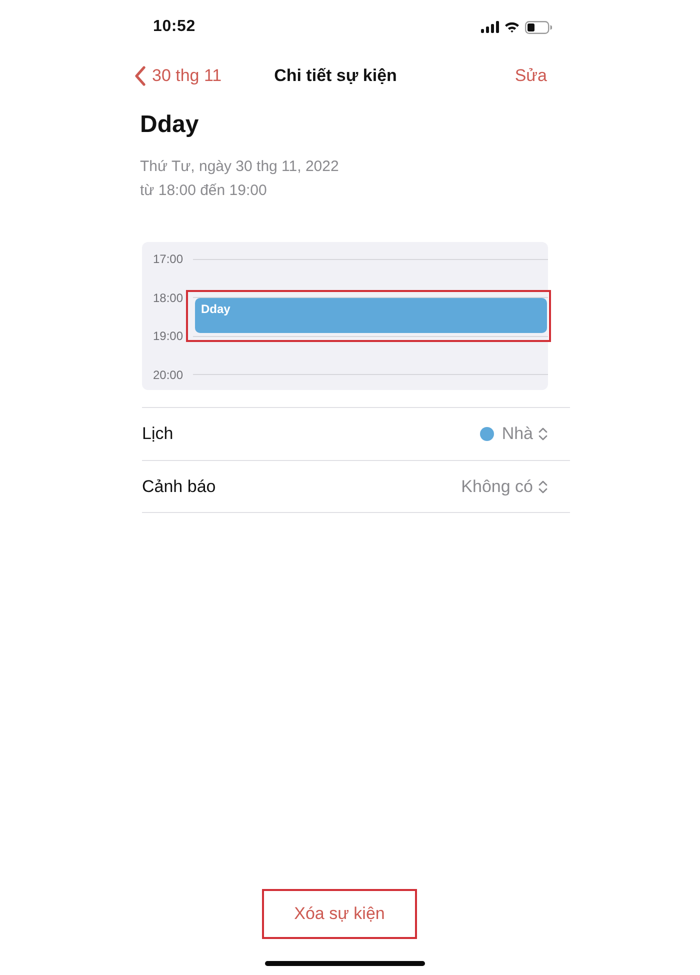  What do you see at coordinates (504, 487) in the screenshot?
I see `picker-button: Không có` at bounding box center [504, 487].